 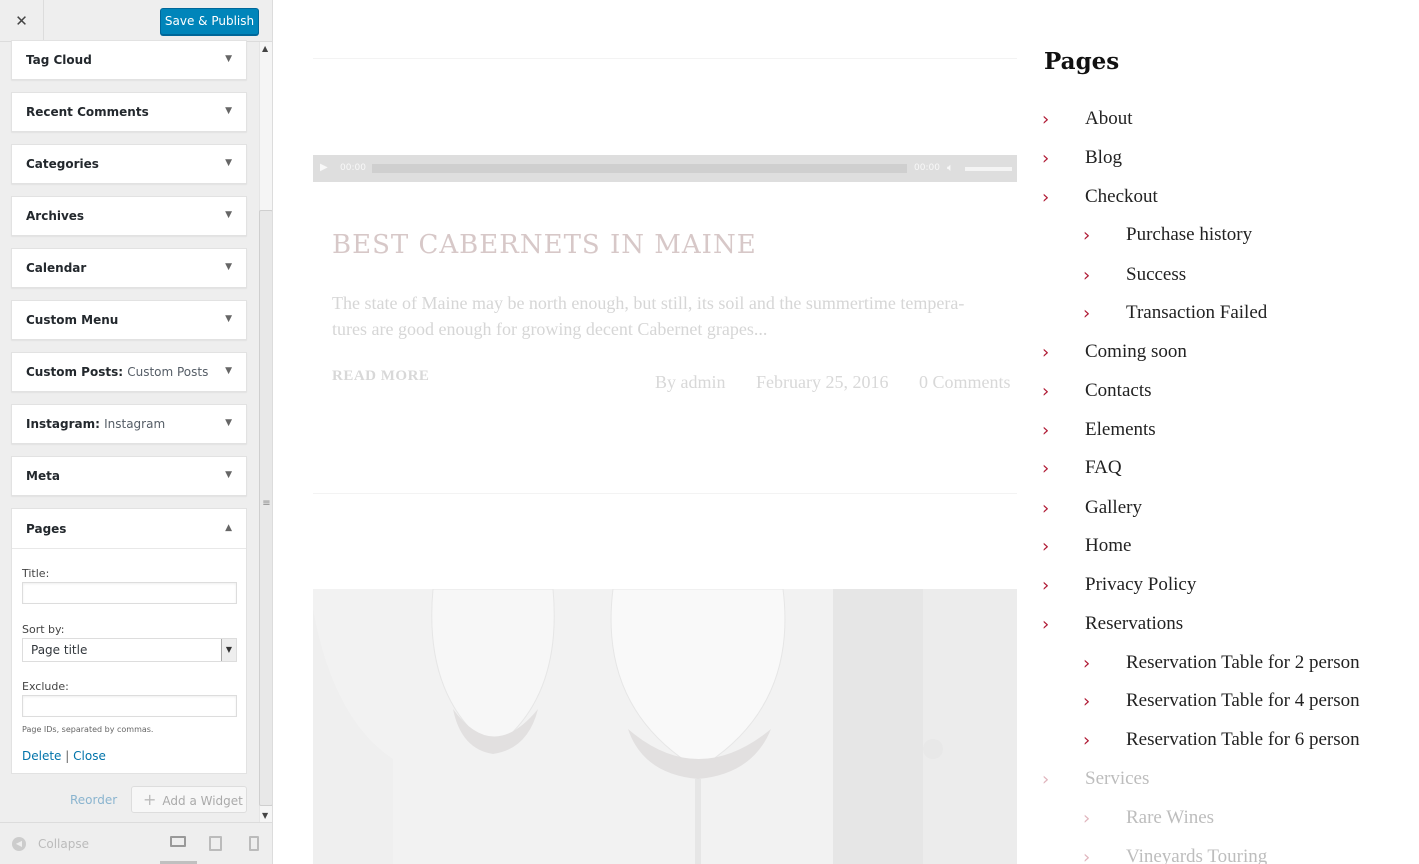 I want to click on page-link: Success, so click(x=1156, y=275).